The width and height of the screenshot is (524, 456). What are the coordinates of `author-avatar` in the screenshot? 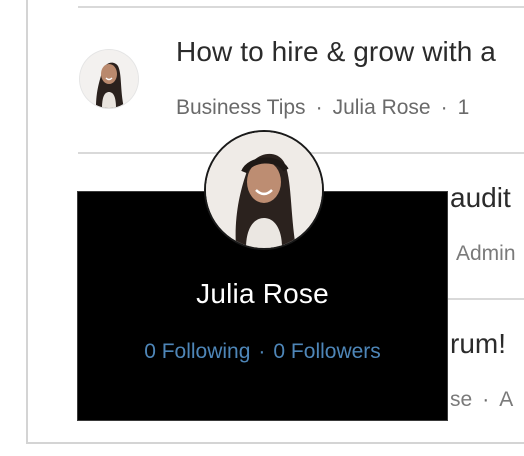 It's located at (109, 79).